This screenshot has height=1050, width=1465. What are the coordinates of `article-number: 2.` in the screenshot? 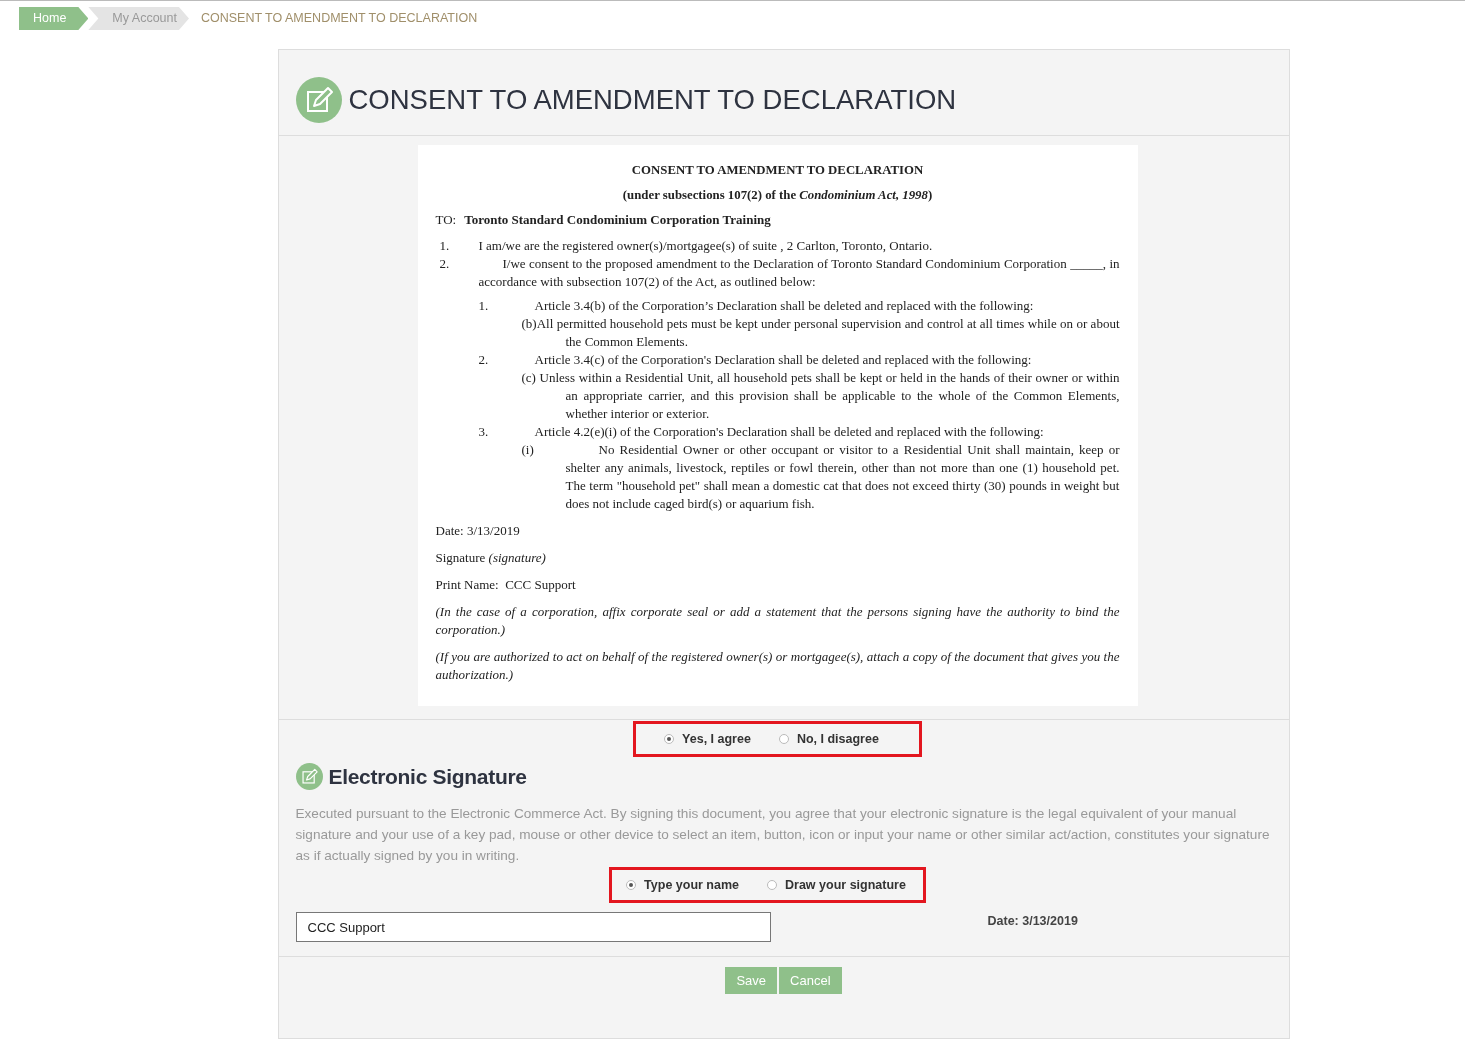 It's located at (484, 360).